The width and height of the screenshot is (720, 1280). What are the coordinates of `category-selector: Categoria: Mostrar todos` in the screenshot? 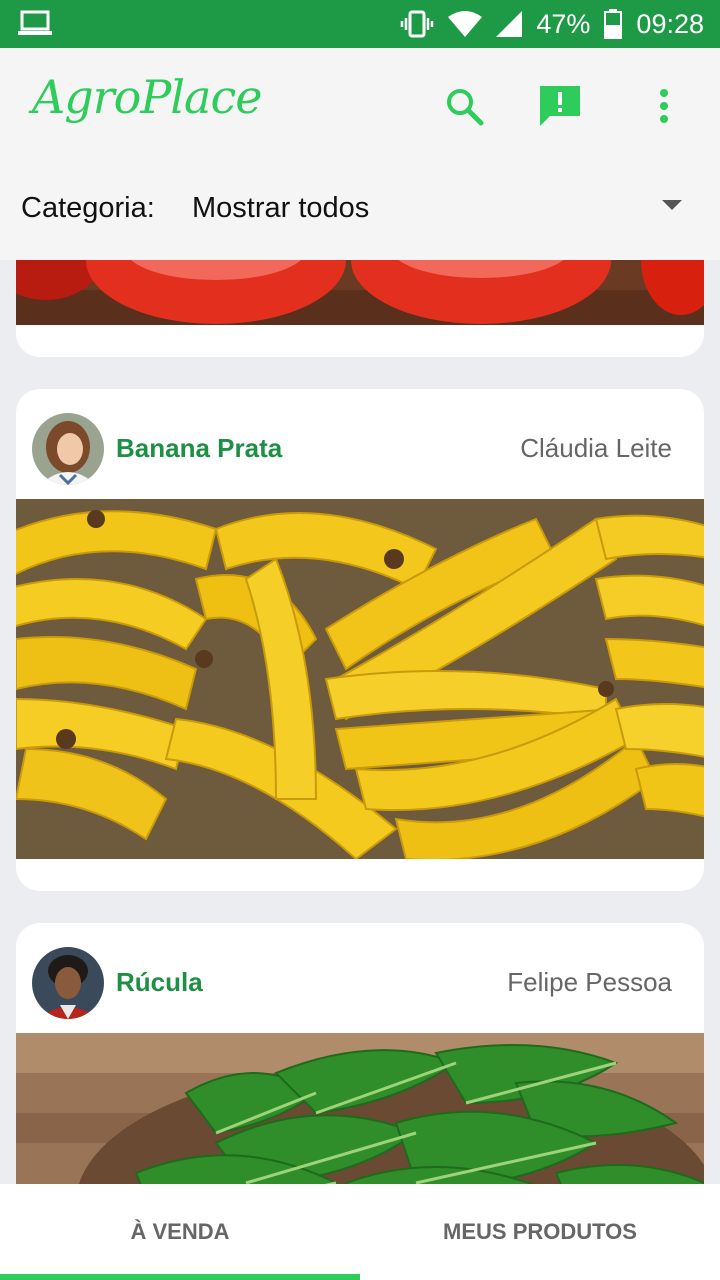 It's located at (360, 214).